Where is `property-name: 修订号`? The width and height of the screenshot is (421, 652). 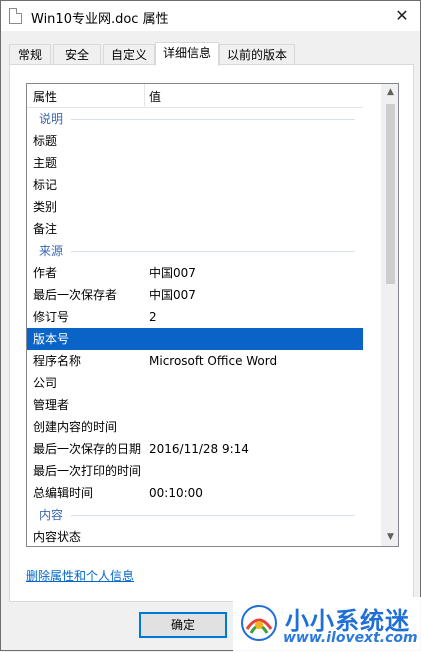
property-name: 修订号 is located at coordinates (51, 317).